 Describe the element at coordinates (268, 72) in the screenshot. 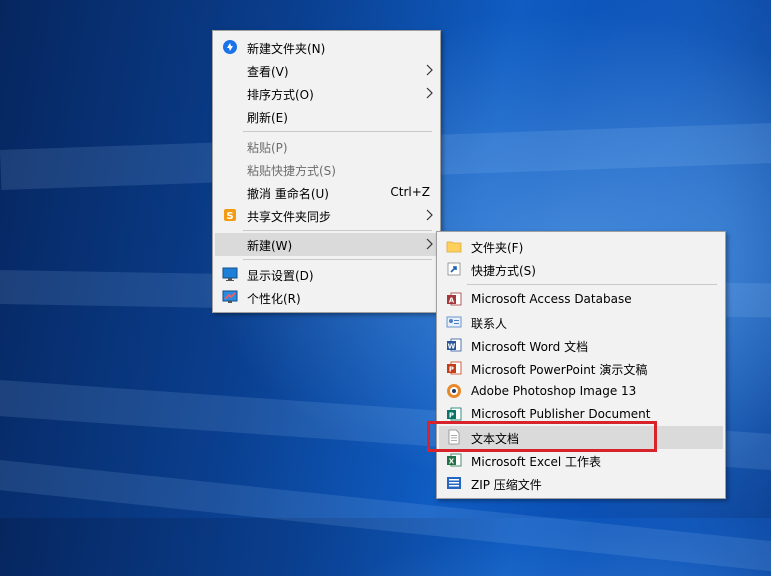

I see `menu-item-label: 查看(V)` at that location.